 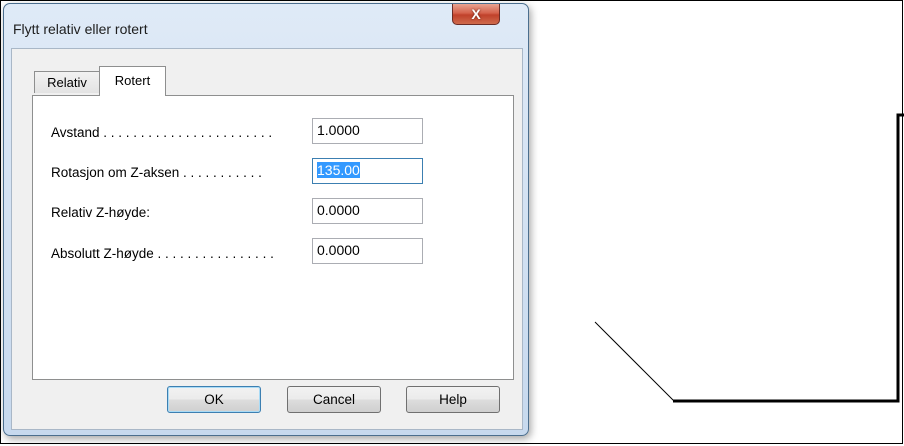 What do you see at coordinates (338, 170) in the screenshot?
I see `rotasjon-value: 135.00` at bounding box center [338, 170].